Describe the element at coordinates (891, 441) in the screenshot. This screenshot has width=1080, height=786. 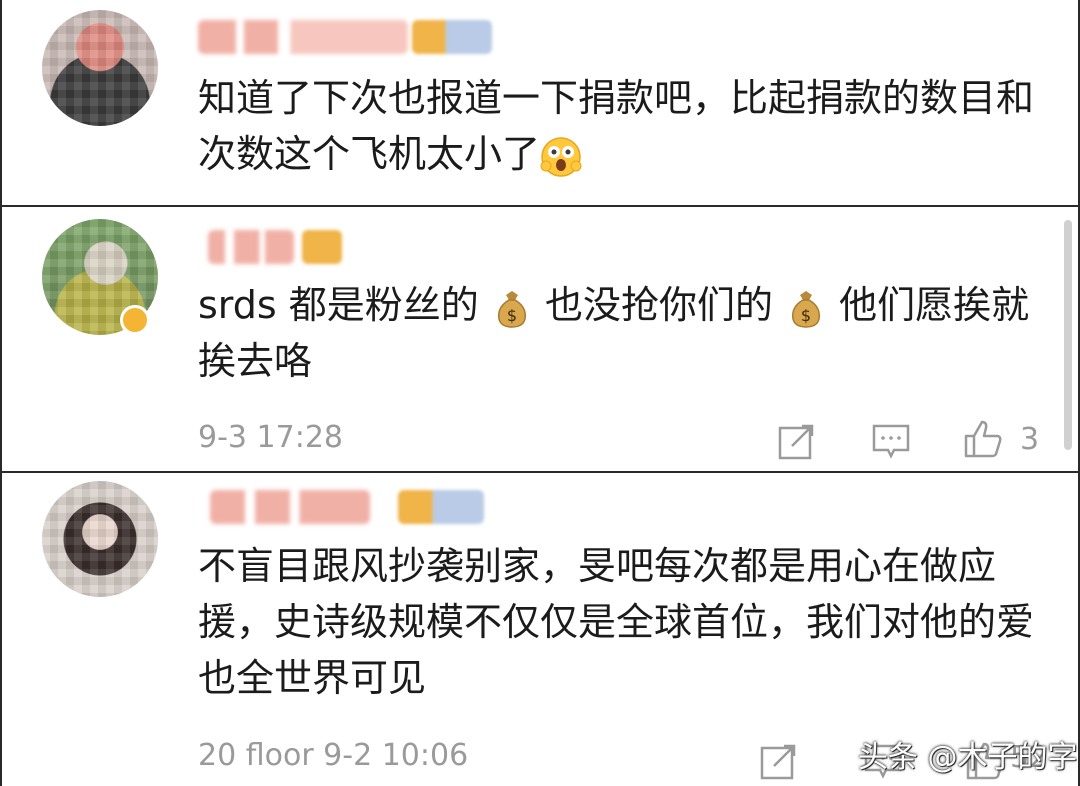
I see `comment-icon` at that location.